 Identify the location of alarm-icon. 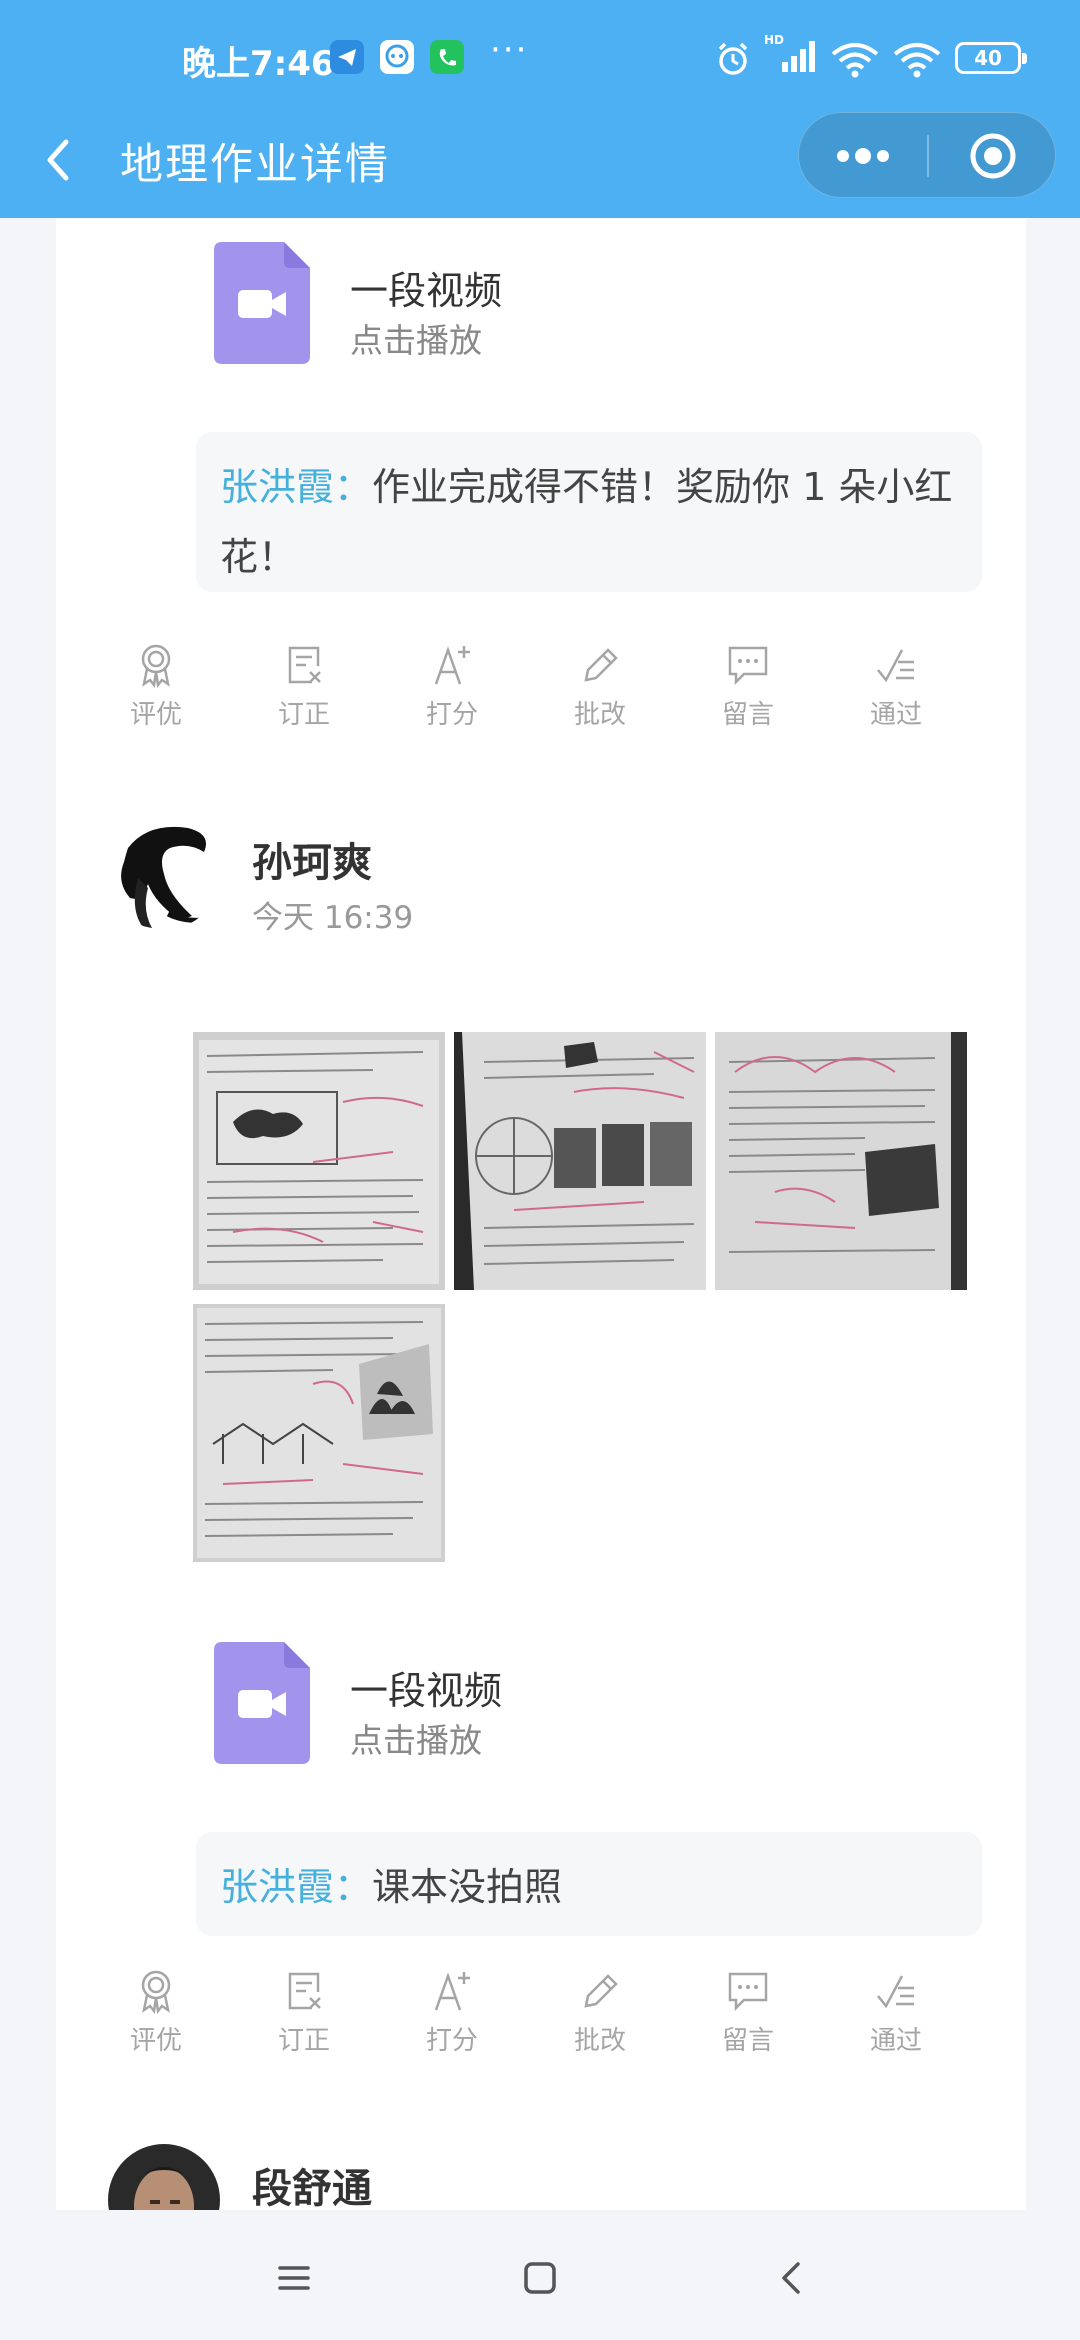
(733, 61).